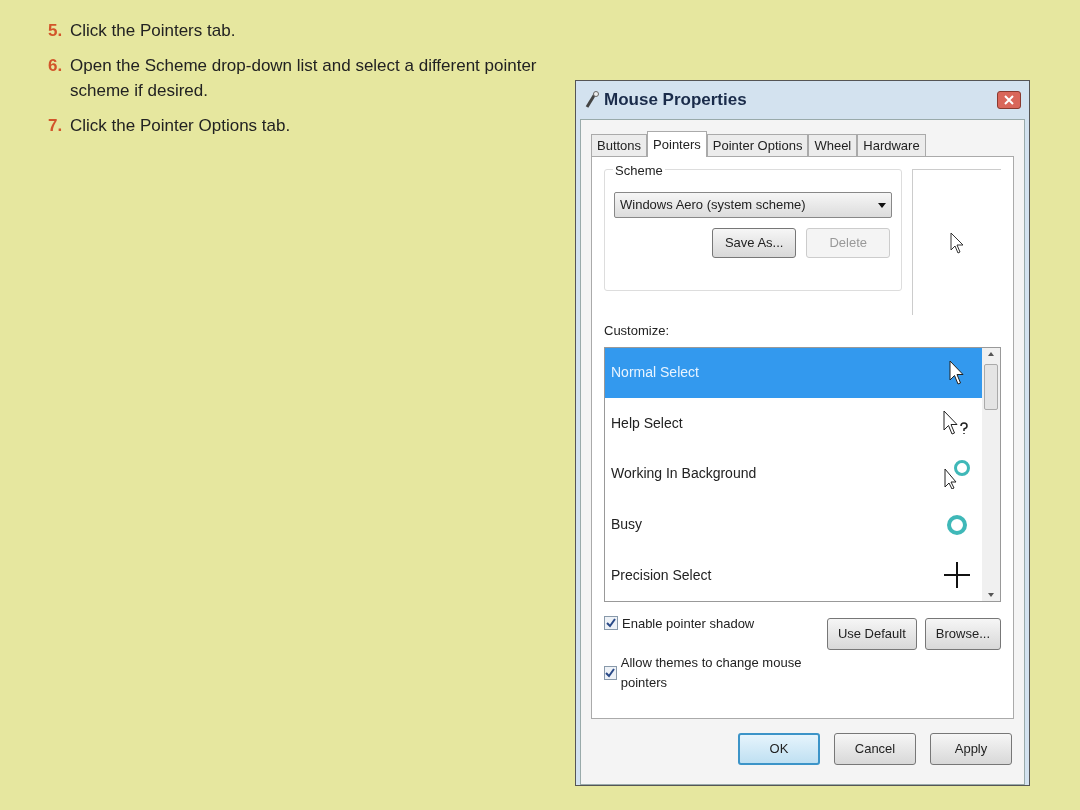 Image resolution: width=1080 pixels, height=810 pixels. Describe the element at coordinates (711, 673) in the screenshot. I see `checkbox-label: Allow themes to change mouse pointers` at that location.